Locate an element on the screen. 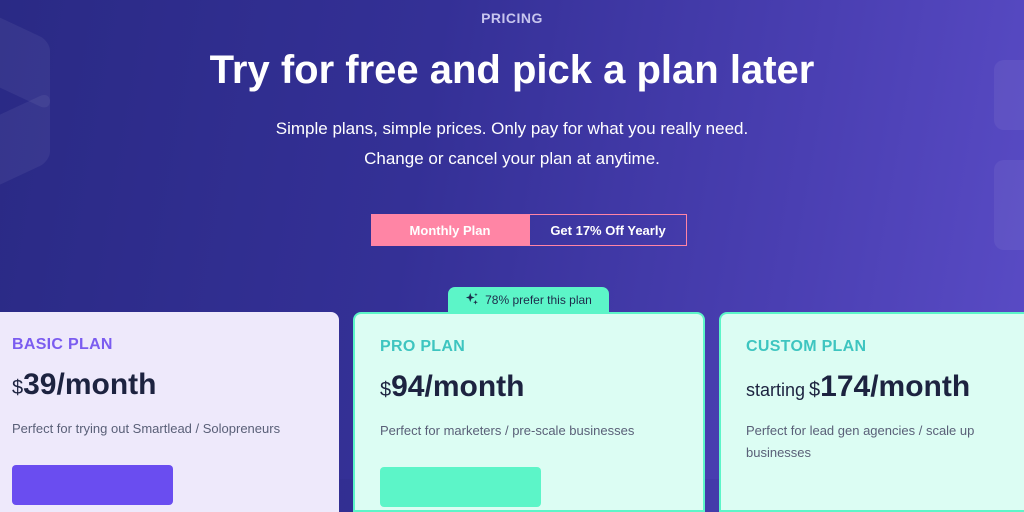 This screenshot has width=1024, height=512. price-prefix: starting is located at coordinates (776, 390).